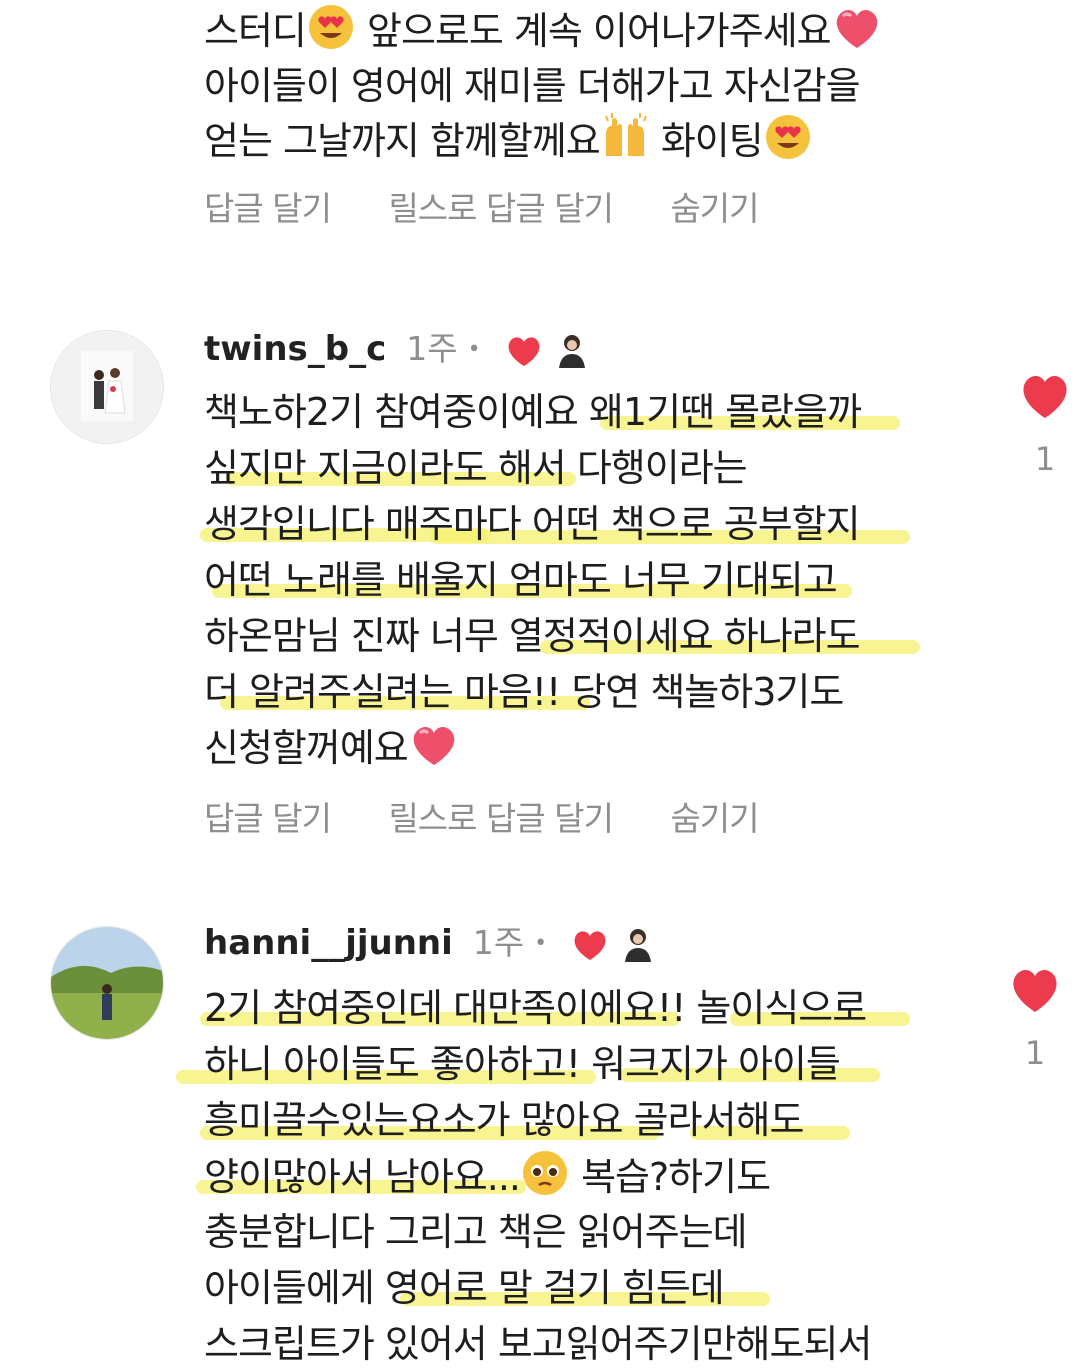  I want to click on comment-text-line: 더 알려주실려는 마음!! 당연 책놀하3기도, so click(524, 692).